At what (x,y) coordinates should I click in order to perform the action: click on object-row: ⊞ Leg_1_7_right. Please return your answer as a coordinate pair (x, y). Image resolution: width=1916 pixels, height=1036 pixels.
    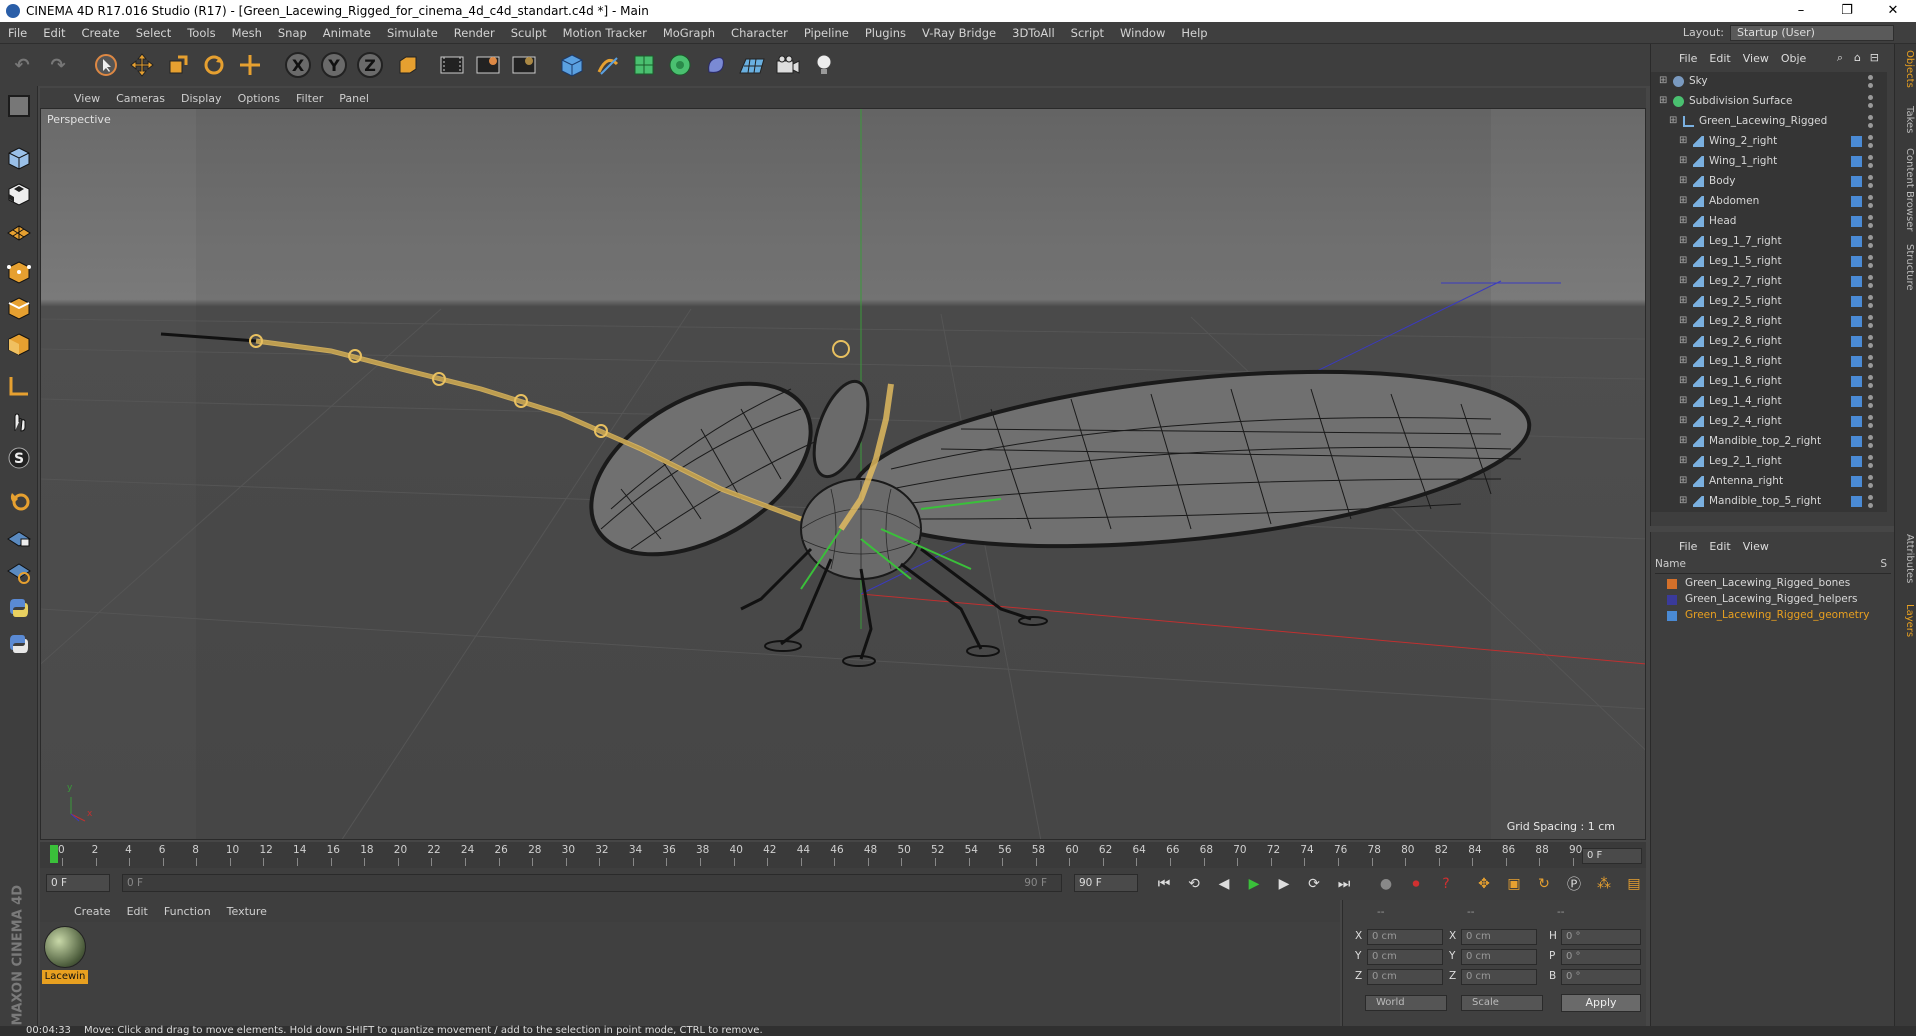
    Looking at the image, I should click on (1769, 242).